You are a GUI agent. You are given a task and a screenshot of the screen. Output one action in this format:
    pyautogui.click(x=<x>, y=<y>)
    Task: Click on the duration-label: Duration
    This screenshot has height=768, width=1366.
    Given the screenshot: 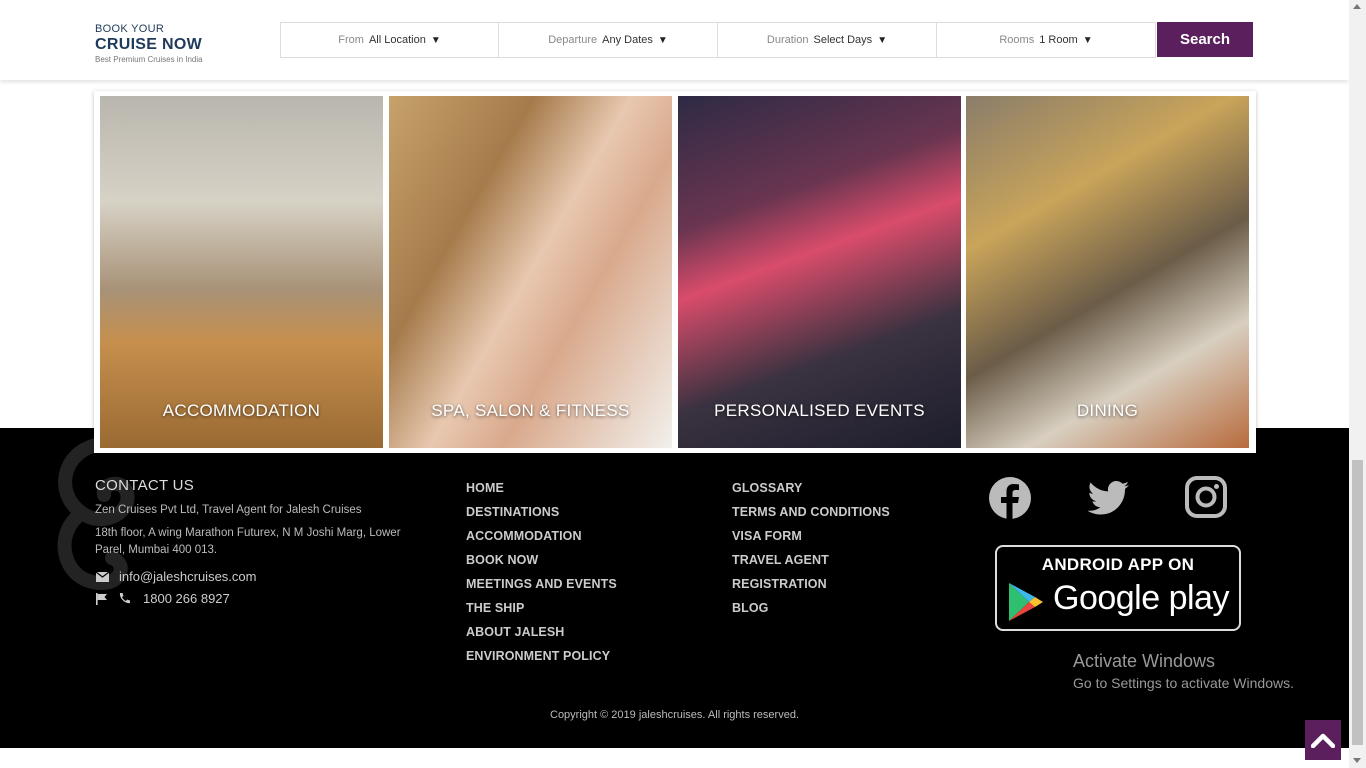 What is the action you would take?
    pyautogui.click(x=787, y=40)
    